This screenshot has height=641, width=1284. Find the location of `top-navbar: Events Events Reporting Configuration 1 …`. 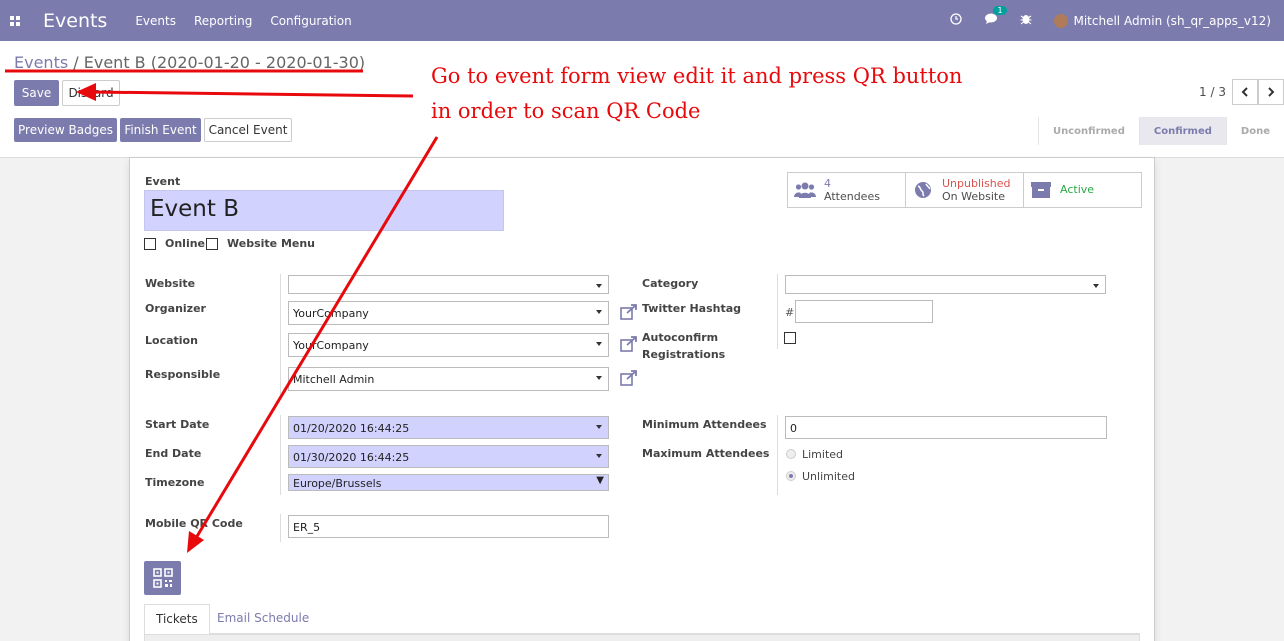

top-navbar: Events Events Reporting Configuration 1 … is located at coordinates (642, 20).